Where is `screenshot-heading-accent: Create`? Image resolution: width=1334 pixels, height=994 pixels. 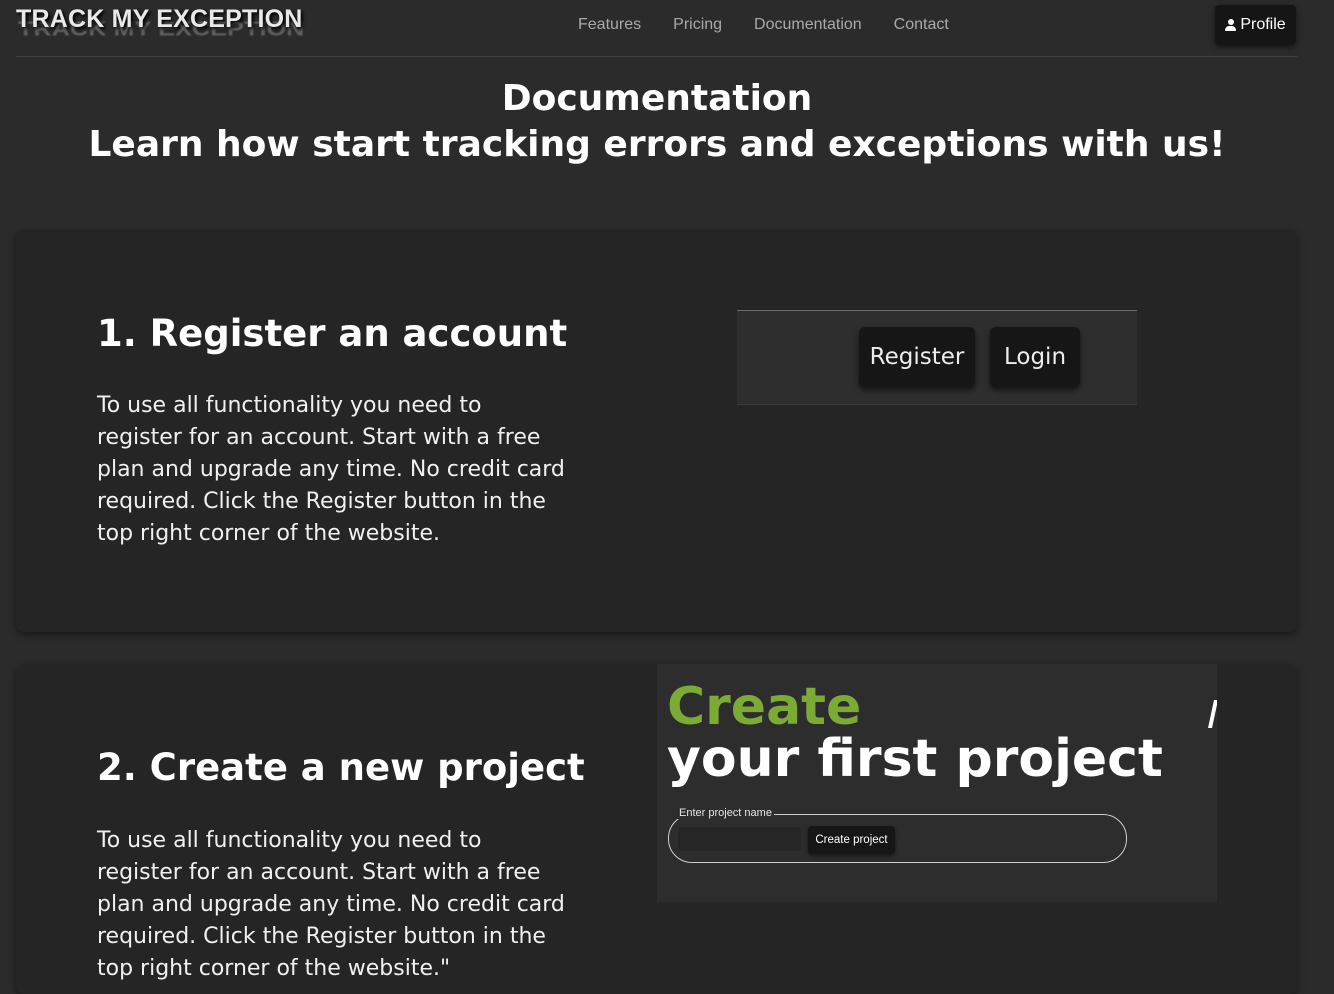 screenshot-heading-accent: Create is located at coordinates (764, 707).